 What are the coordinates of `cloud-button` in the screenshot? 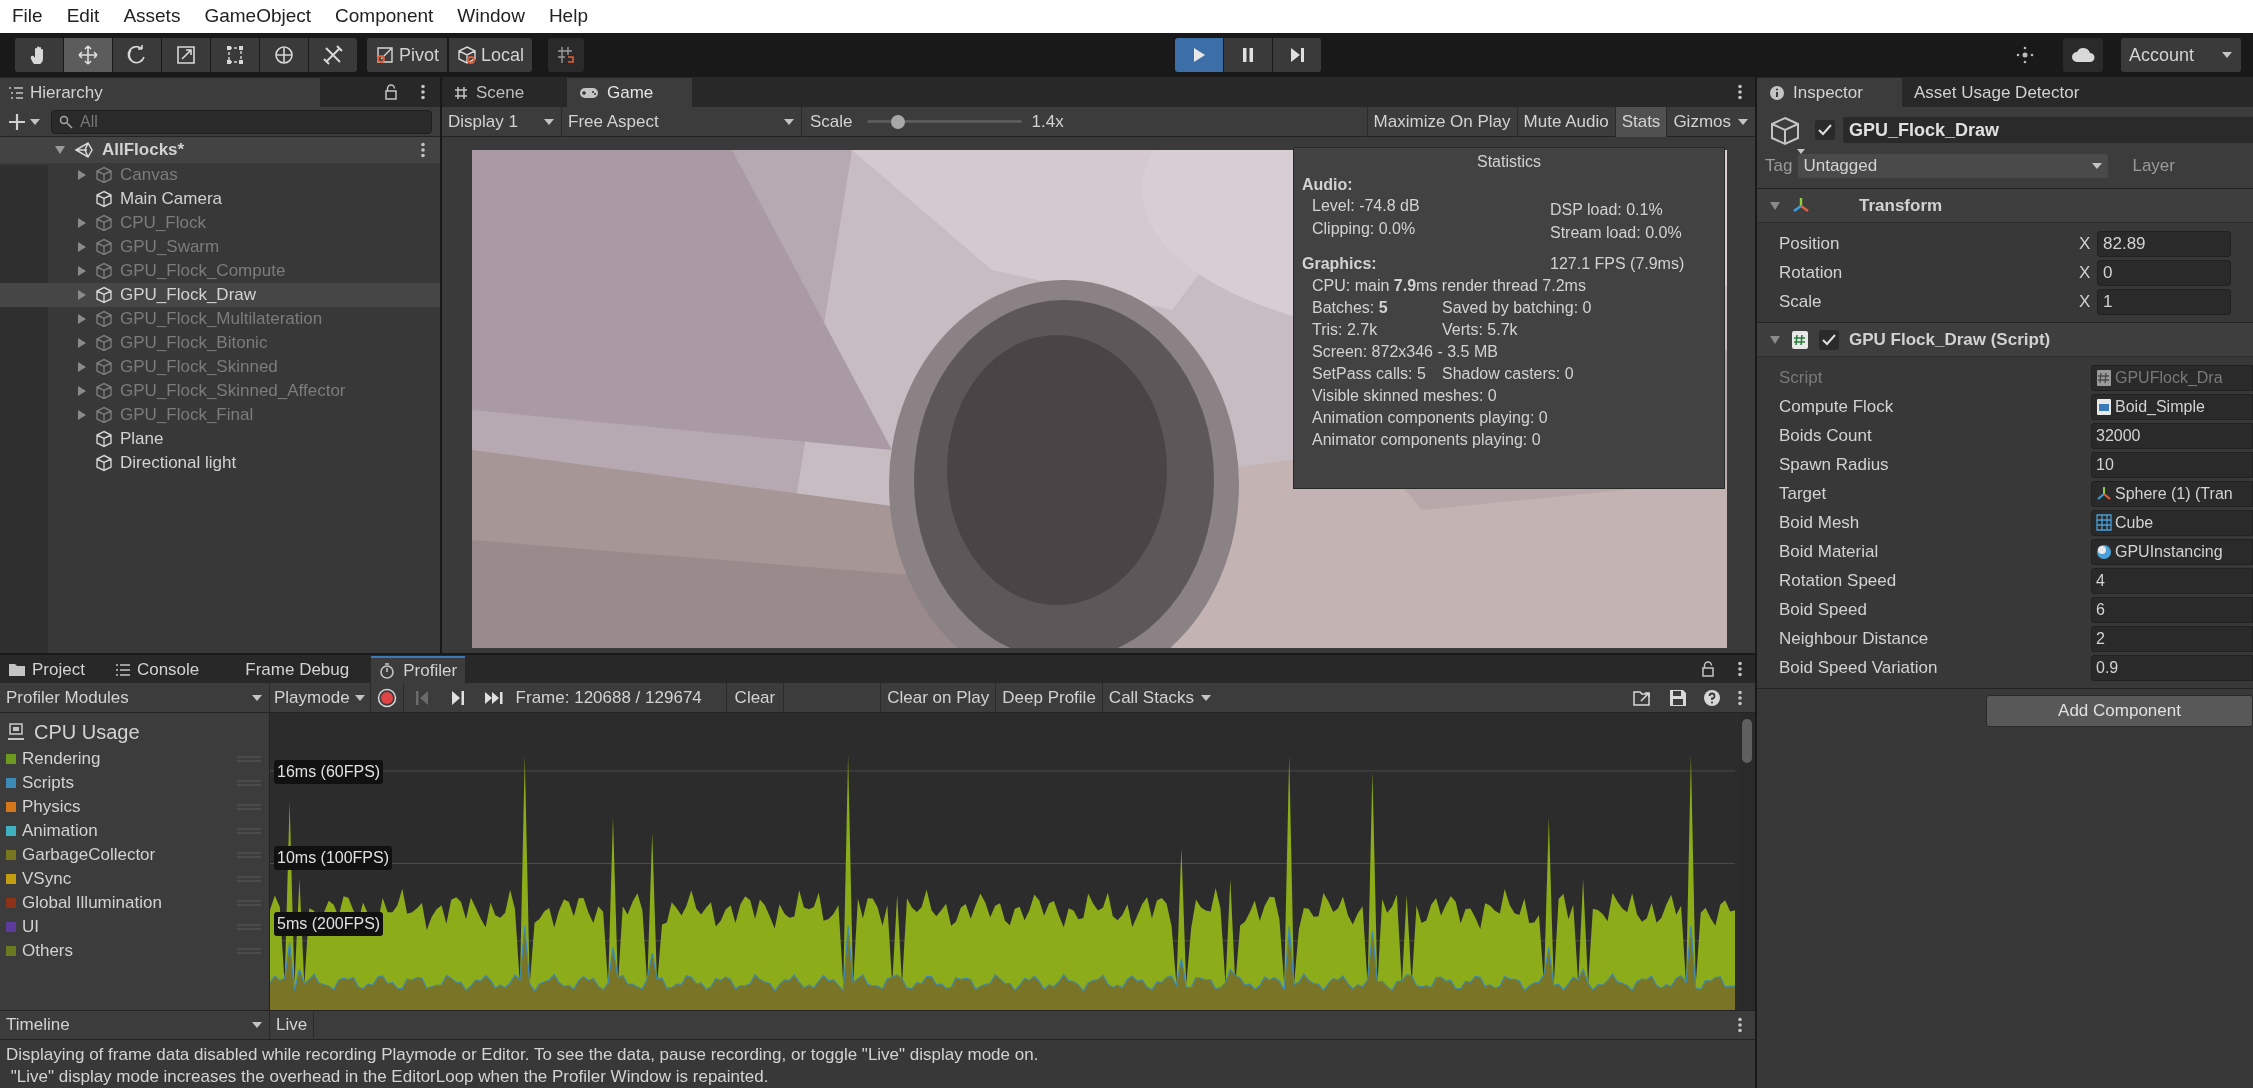 It's located at (2083, 55).